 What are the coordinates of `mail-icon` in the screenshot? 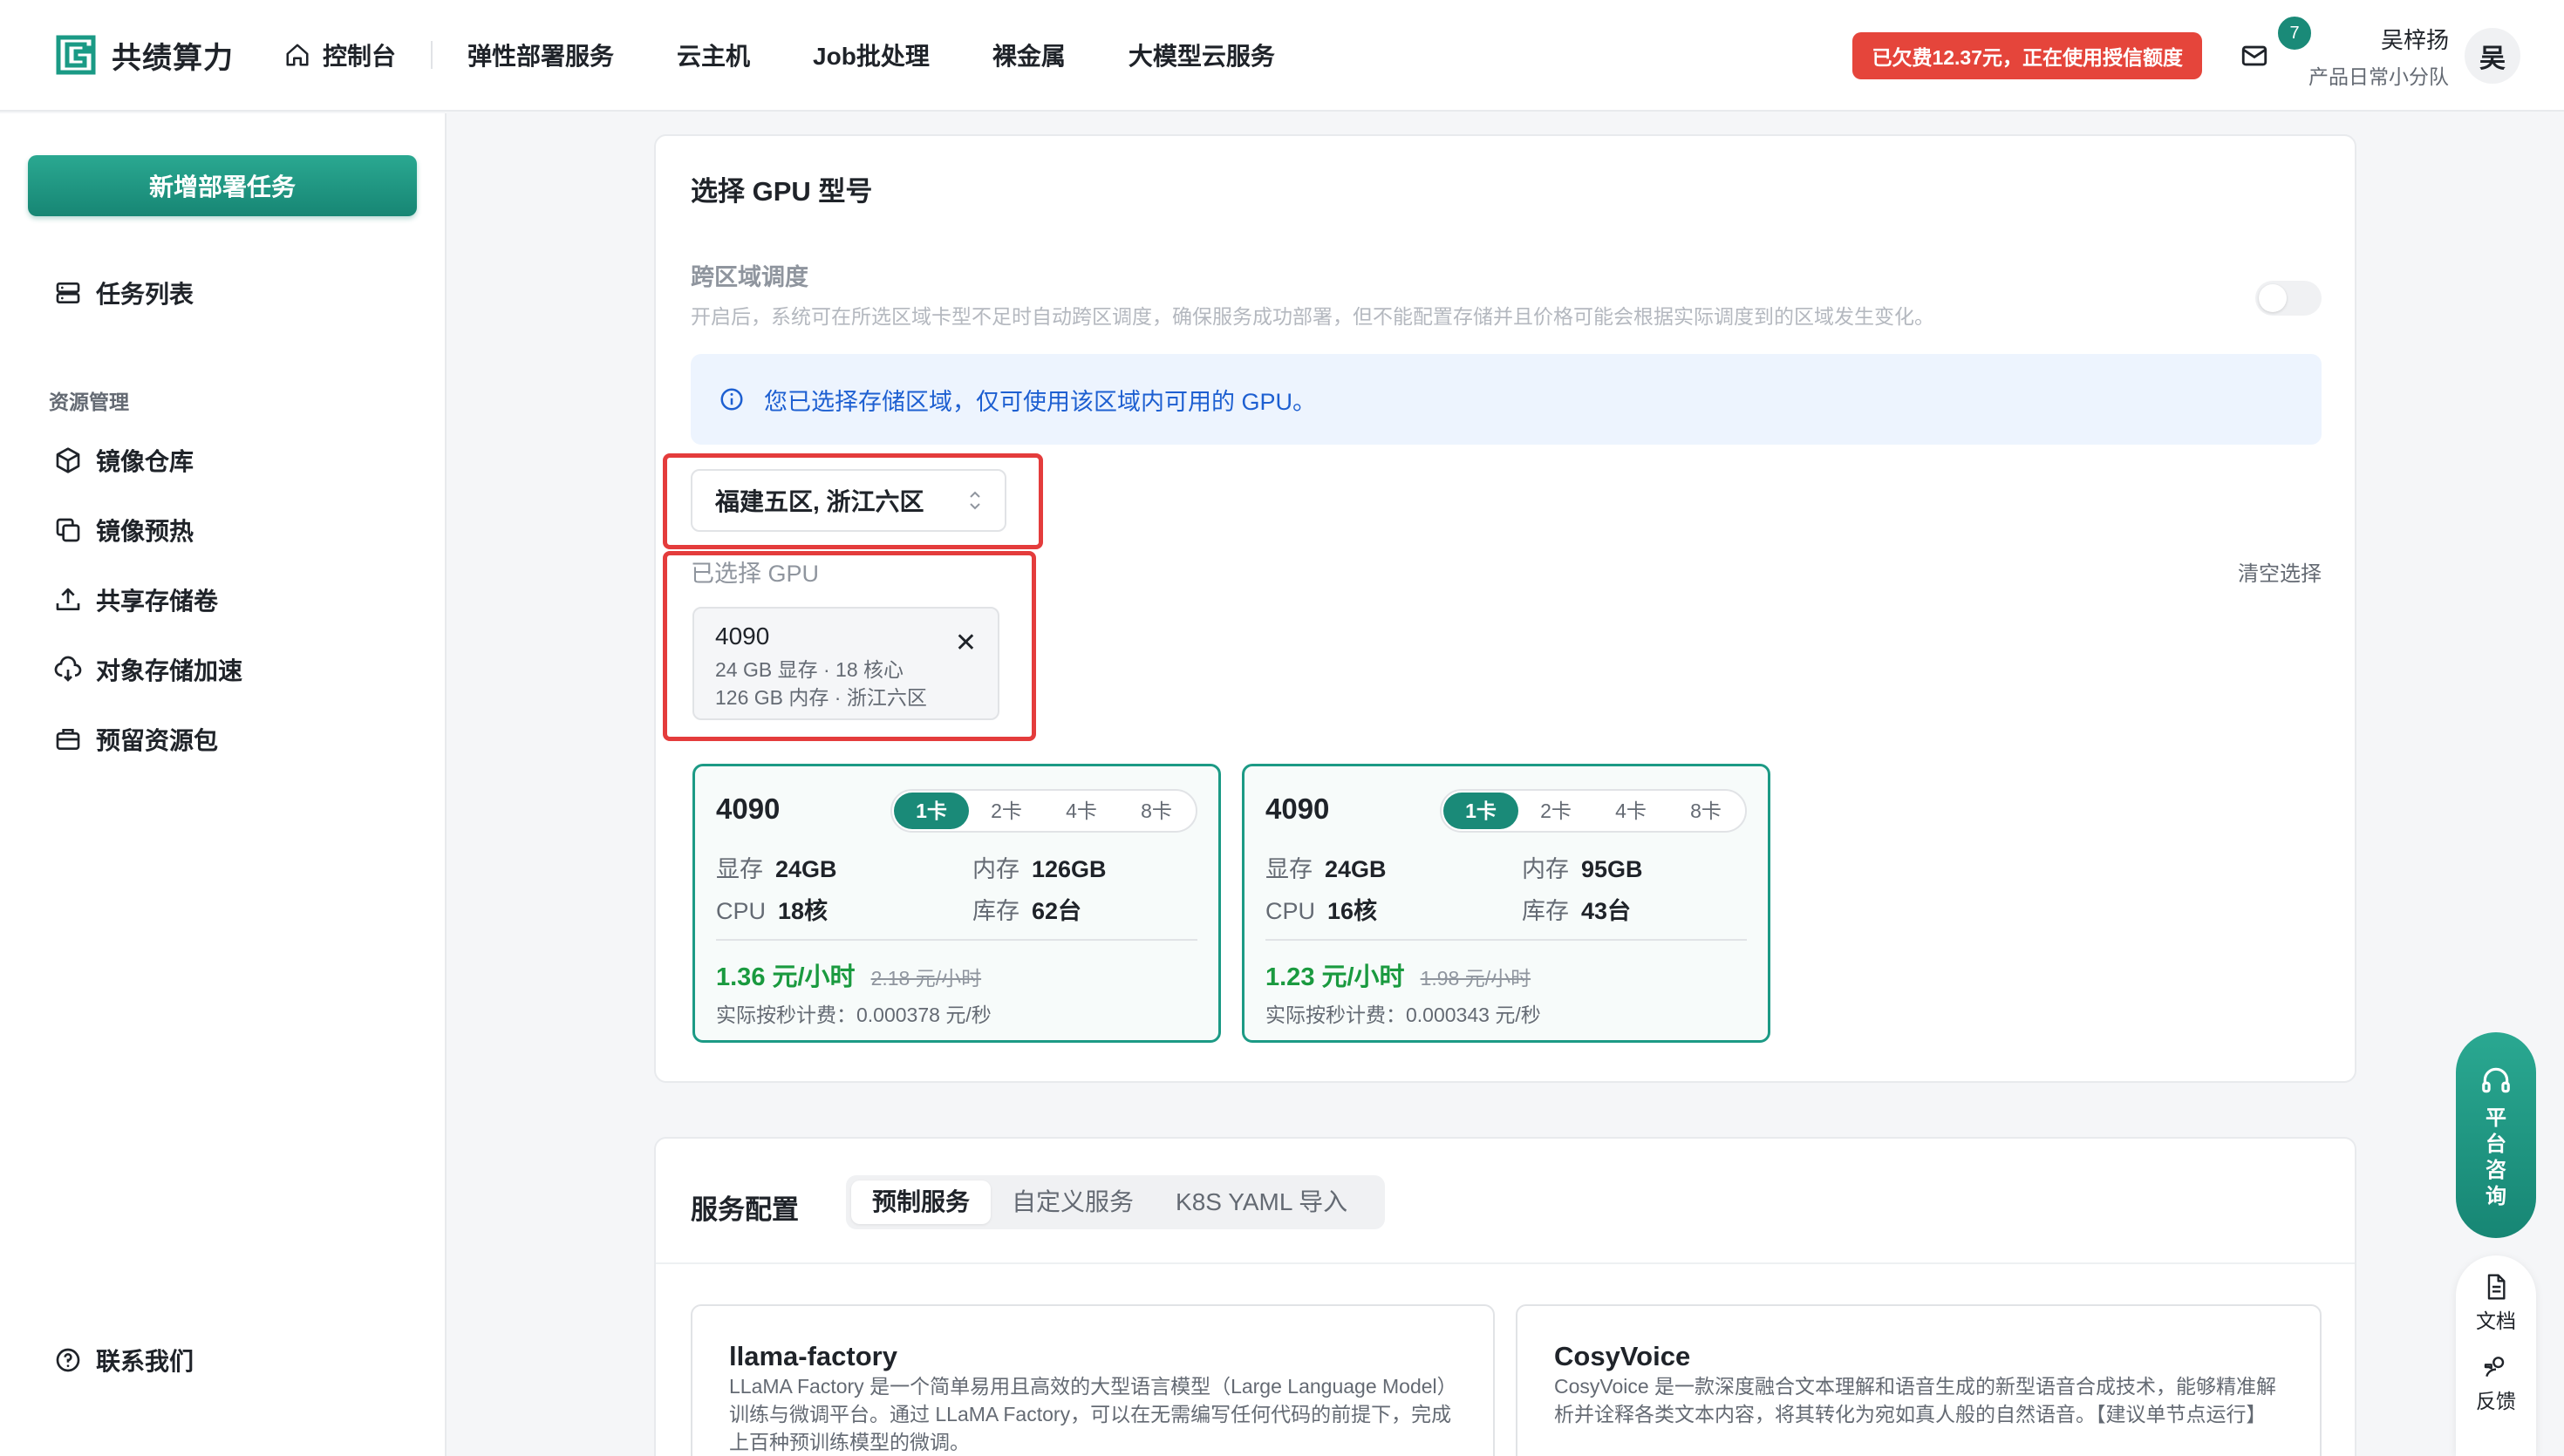 It's located at (2254, 55).